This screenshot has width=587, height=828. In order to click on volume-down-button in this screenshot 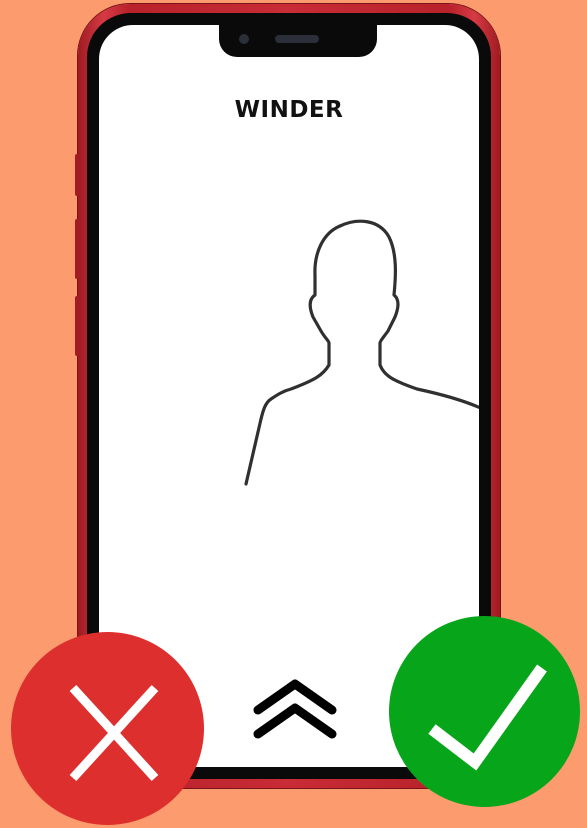, I will do `click(77, 326)`.